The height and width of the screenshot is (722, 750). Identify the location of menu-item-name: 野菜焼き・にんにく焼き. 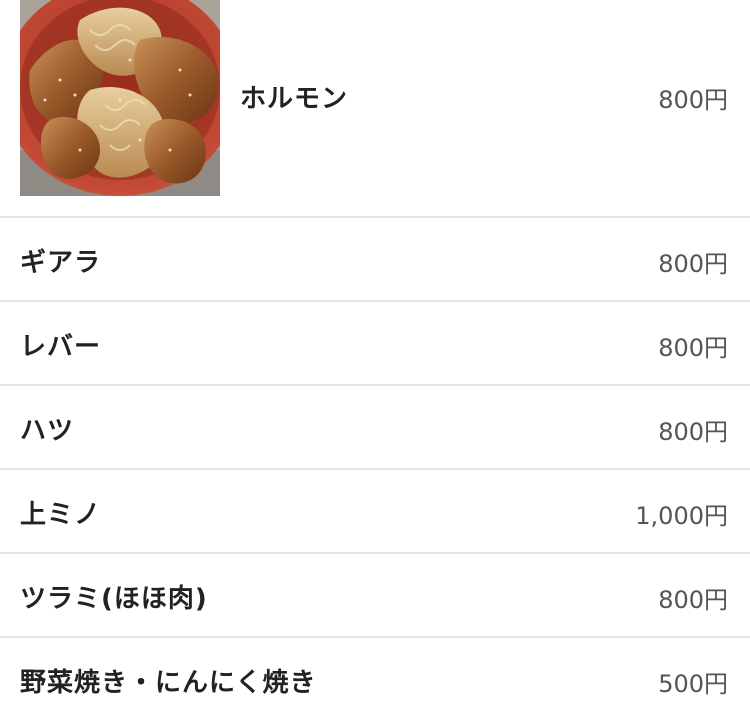
(168, 683).